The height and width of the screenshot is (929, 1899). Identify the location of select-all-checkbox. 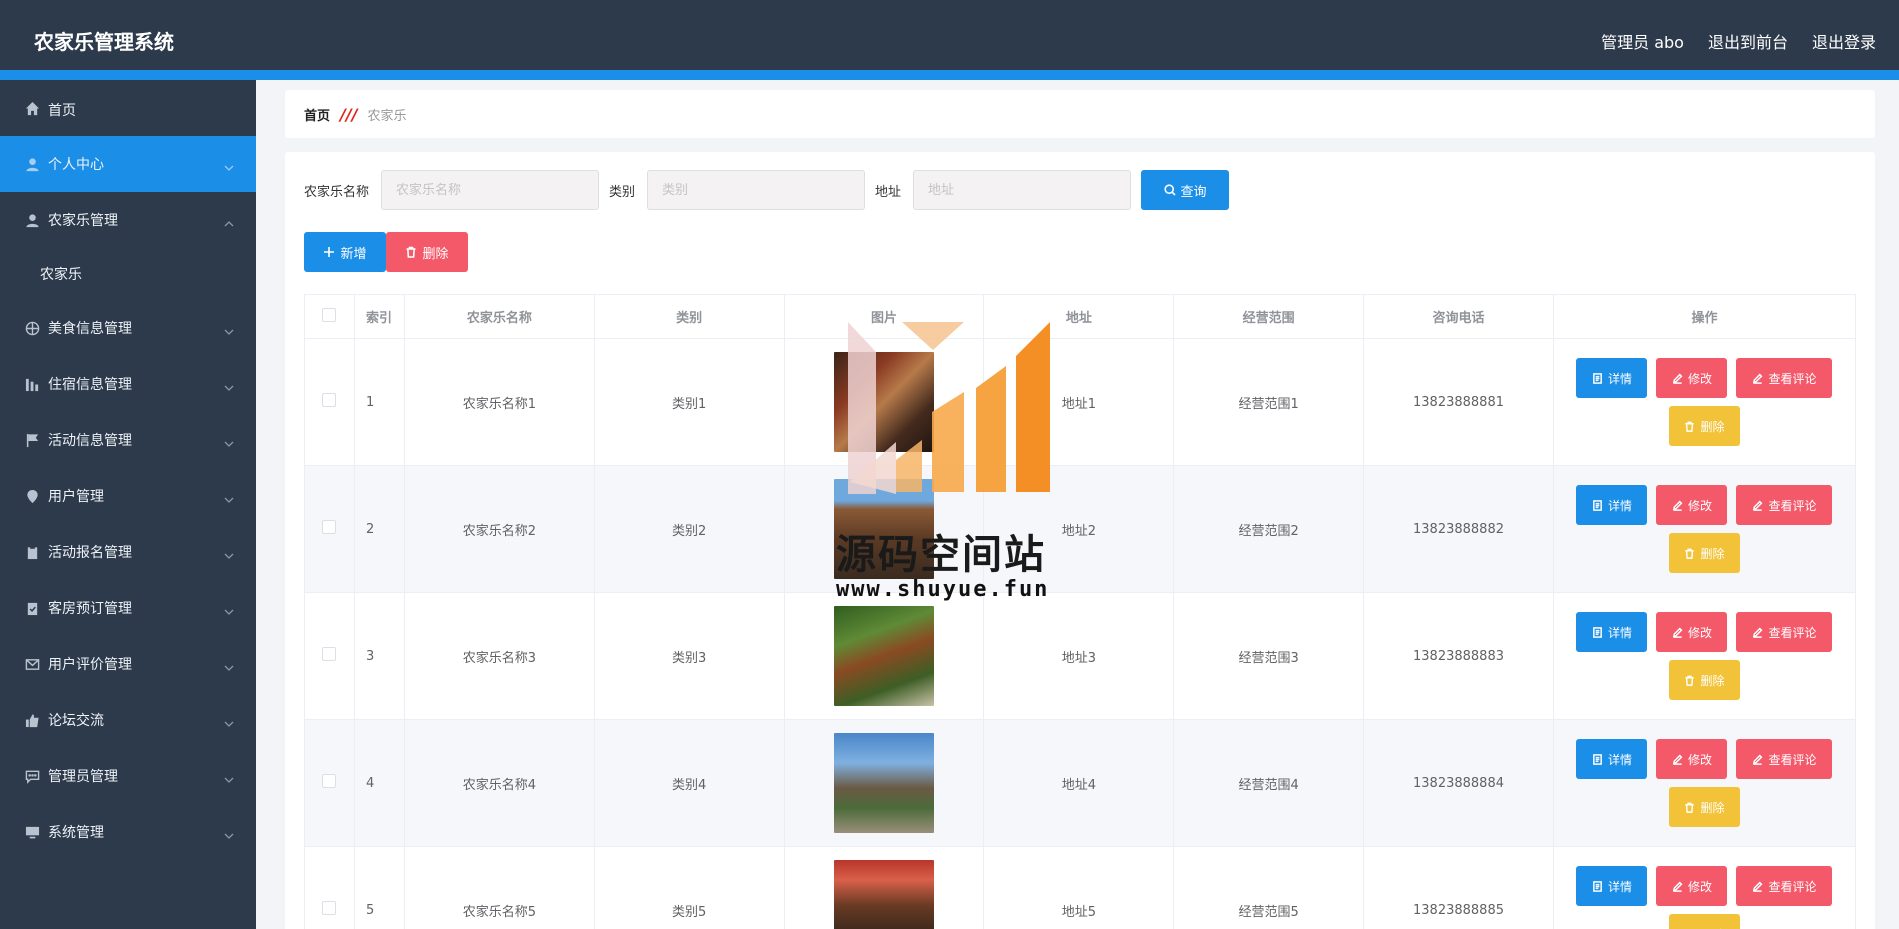
(329, 314).